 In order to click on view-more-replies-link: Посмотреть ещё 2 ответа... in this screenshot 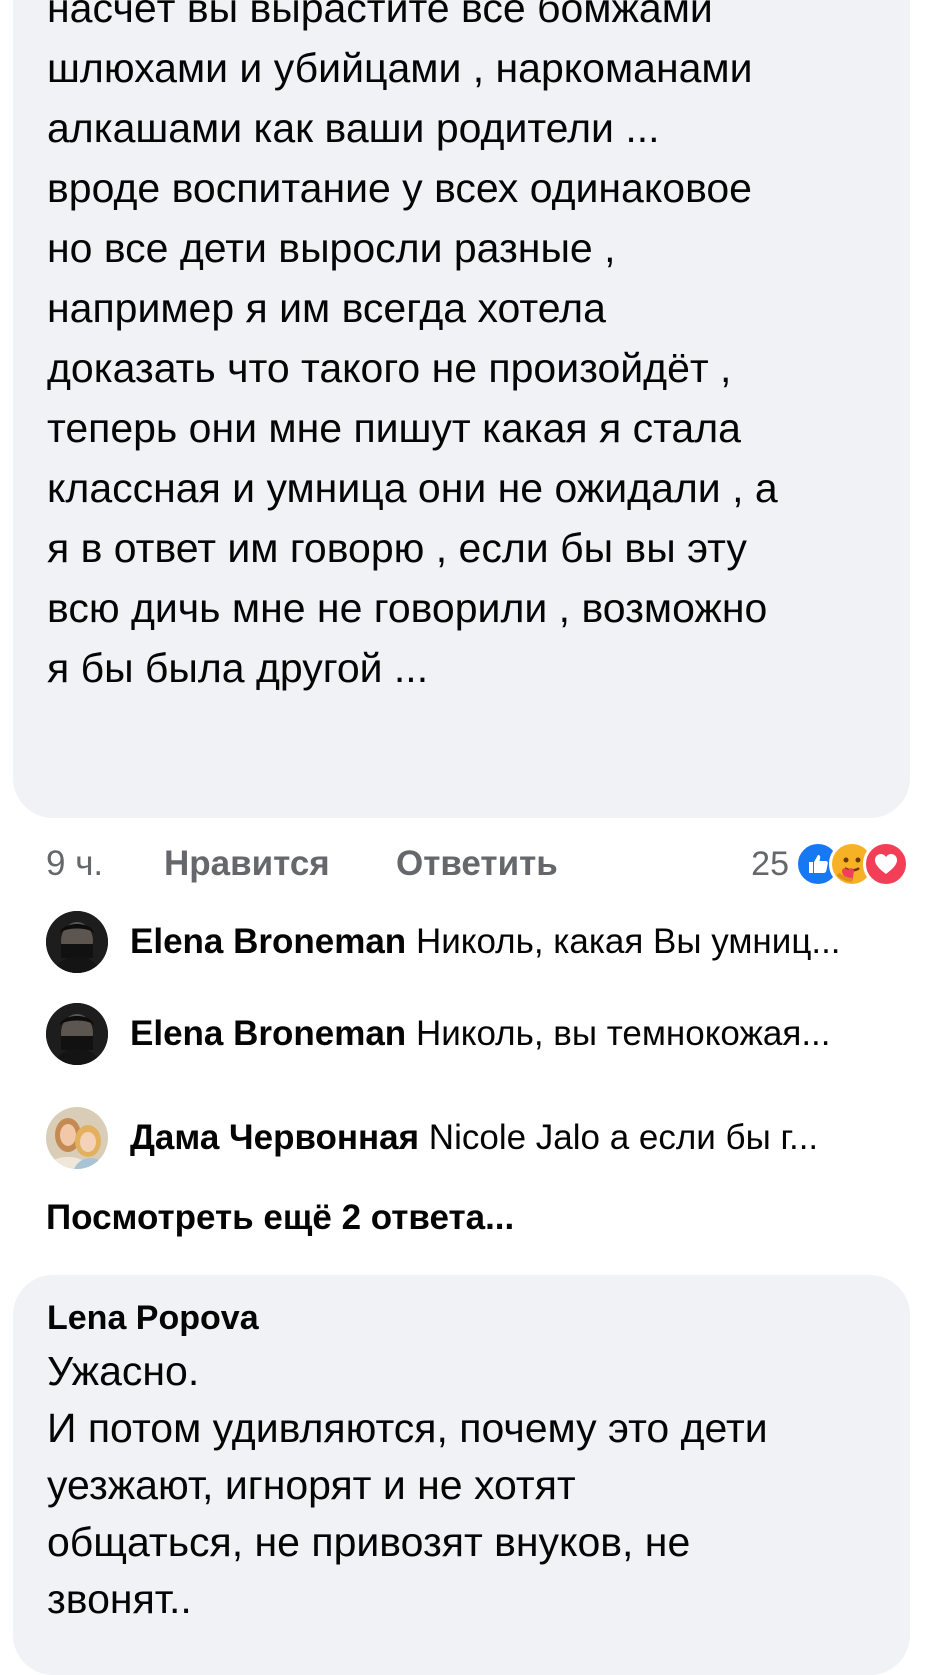, I will do `click(280, 1218)`.